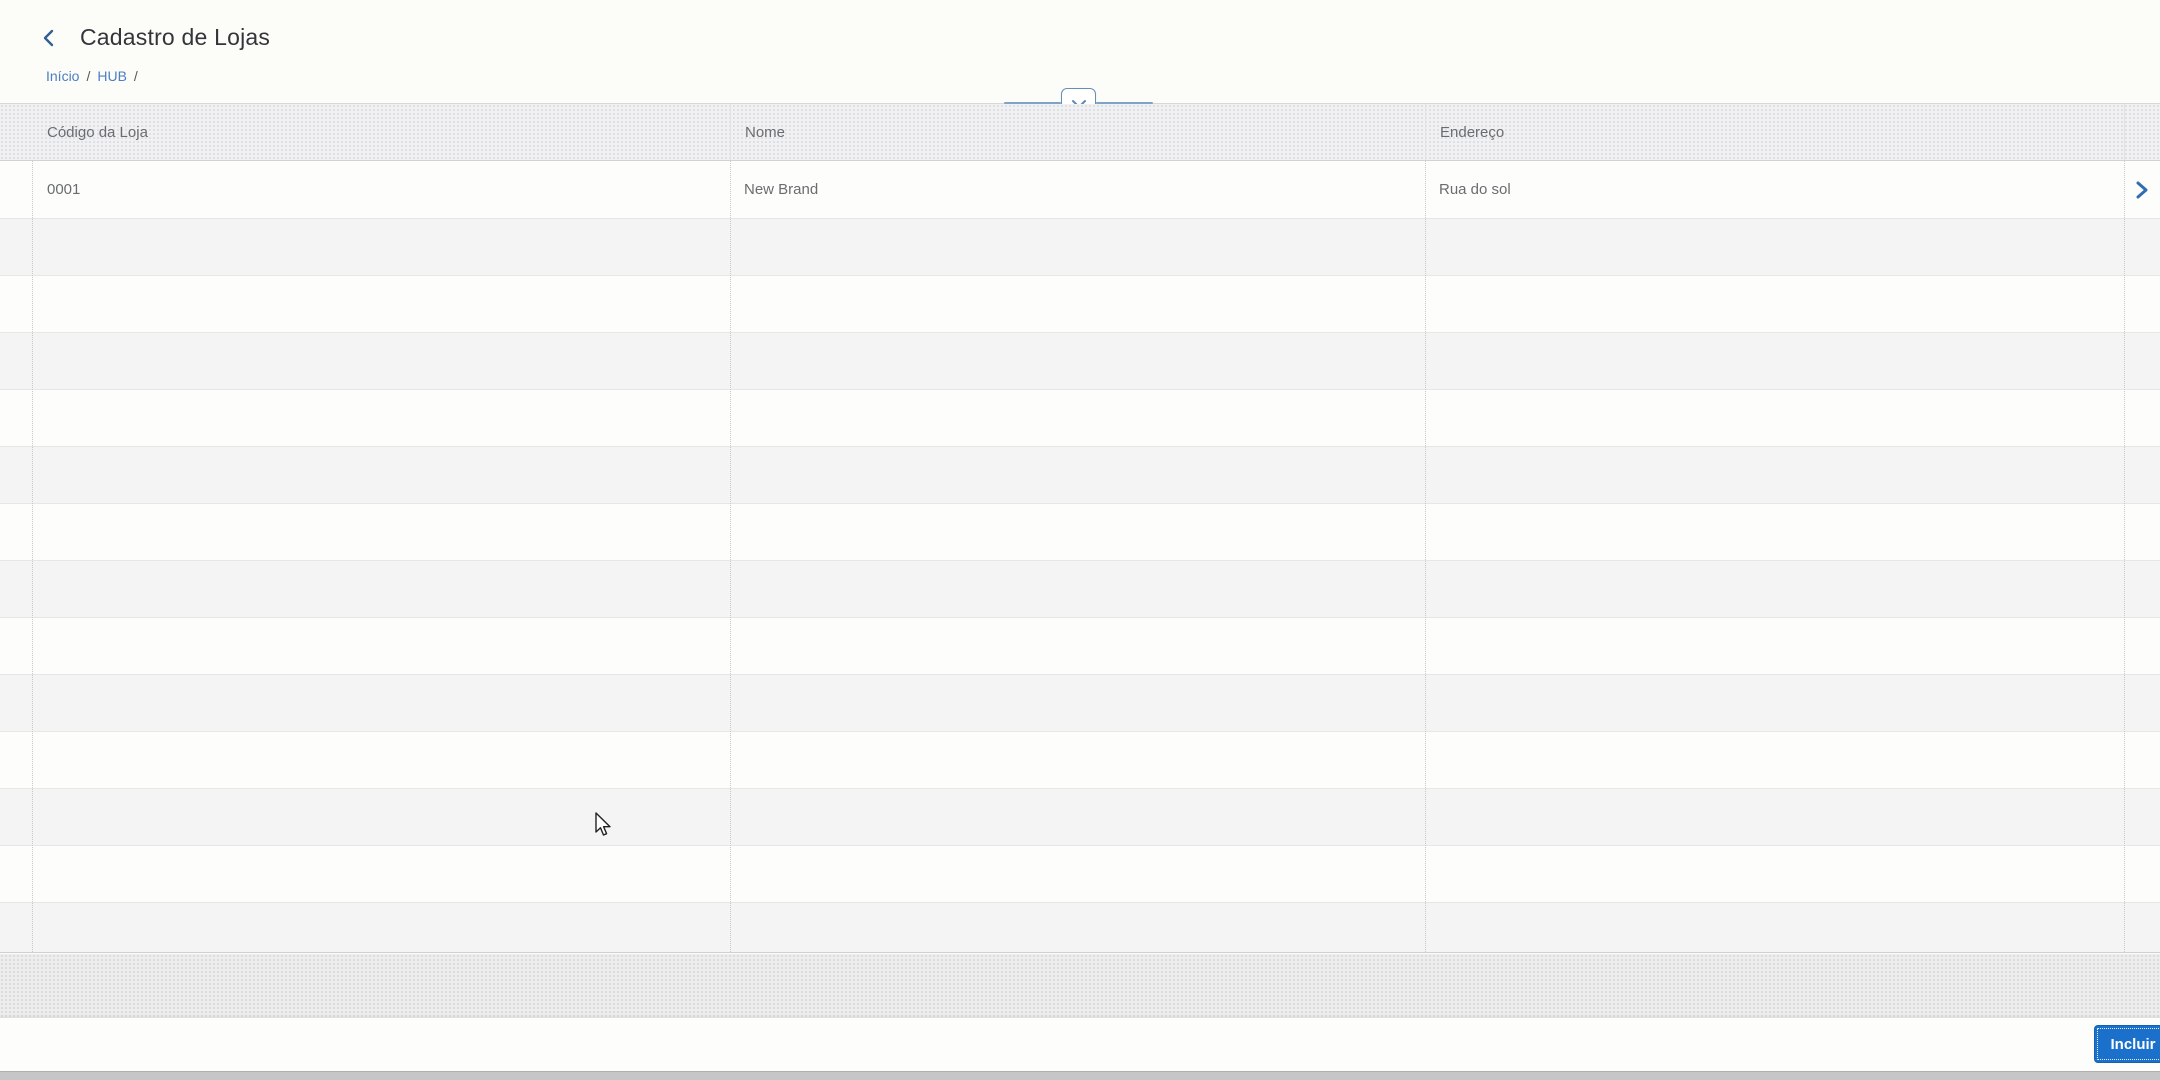  What do you see at coordinates (1080, 985) in the screenshot?
I see `table-footer-area` at bounding box center [1080, 985].